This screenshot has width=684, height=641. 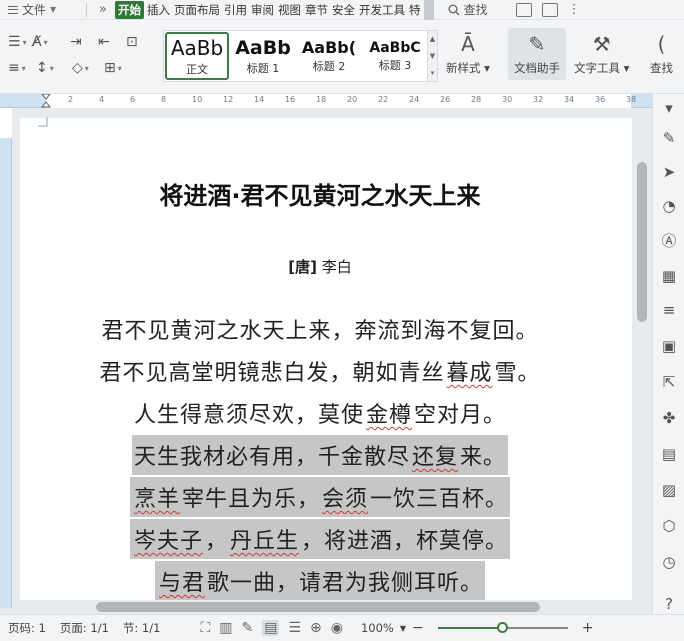 I want to click on poem-line-text: 君不见黄河之水天上来，奔流到海不复回。, so click(x=319, y=329).